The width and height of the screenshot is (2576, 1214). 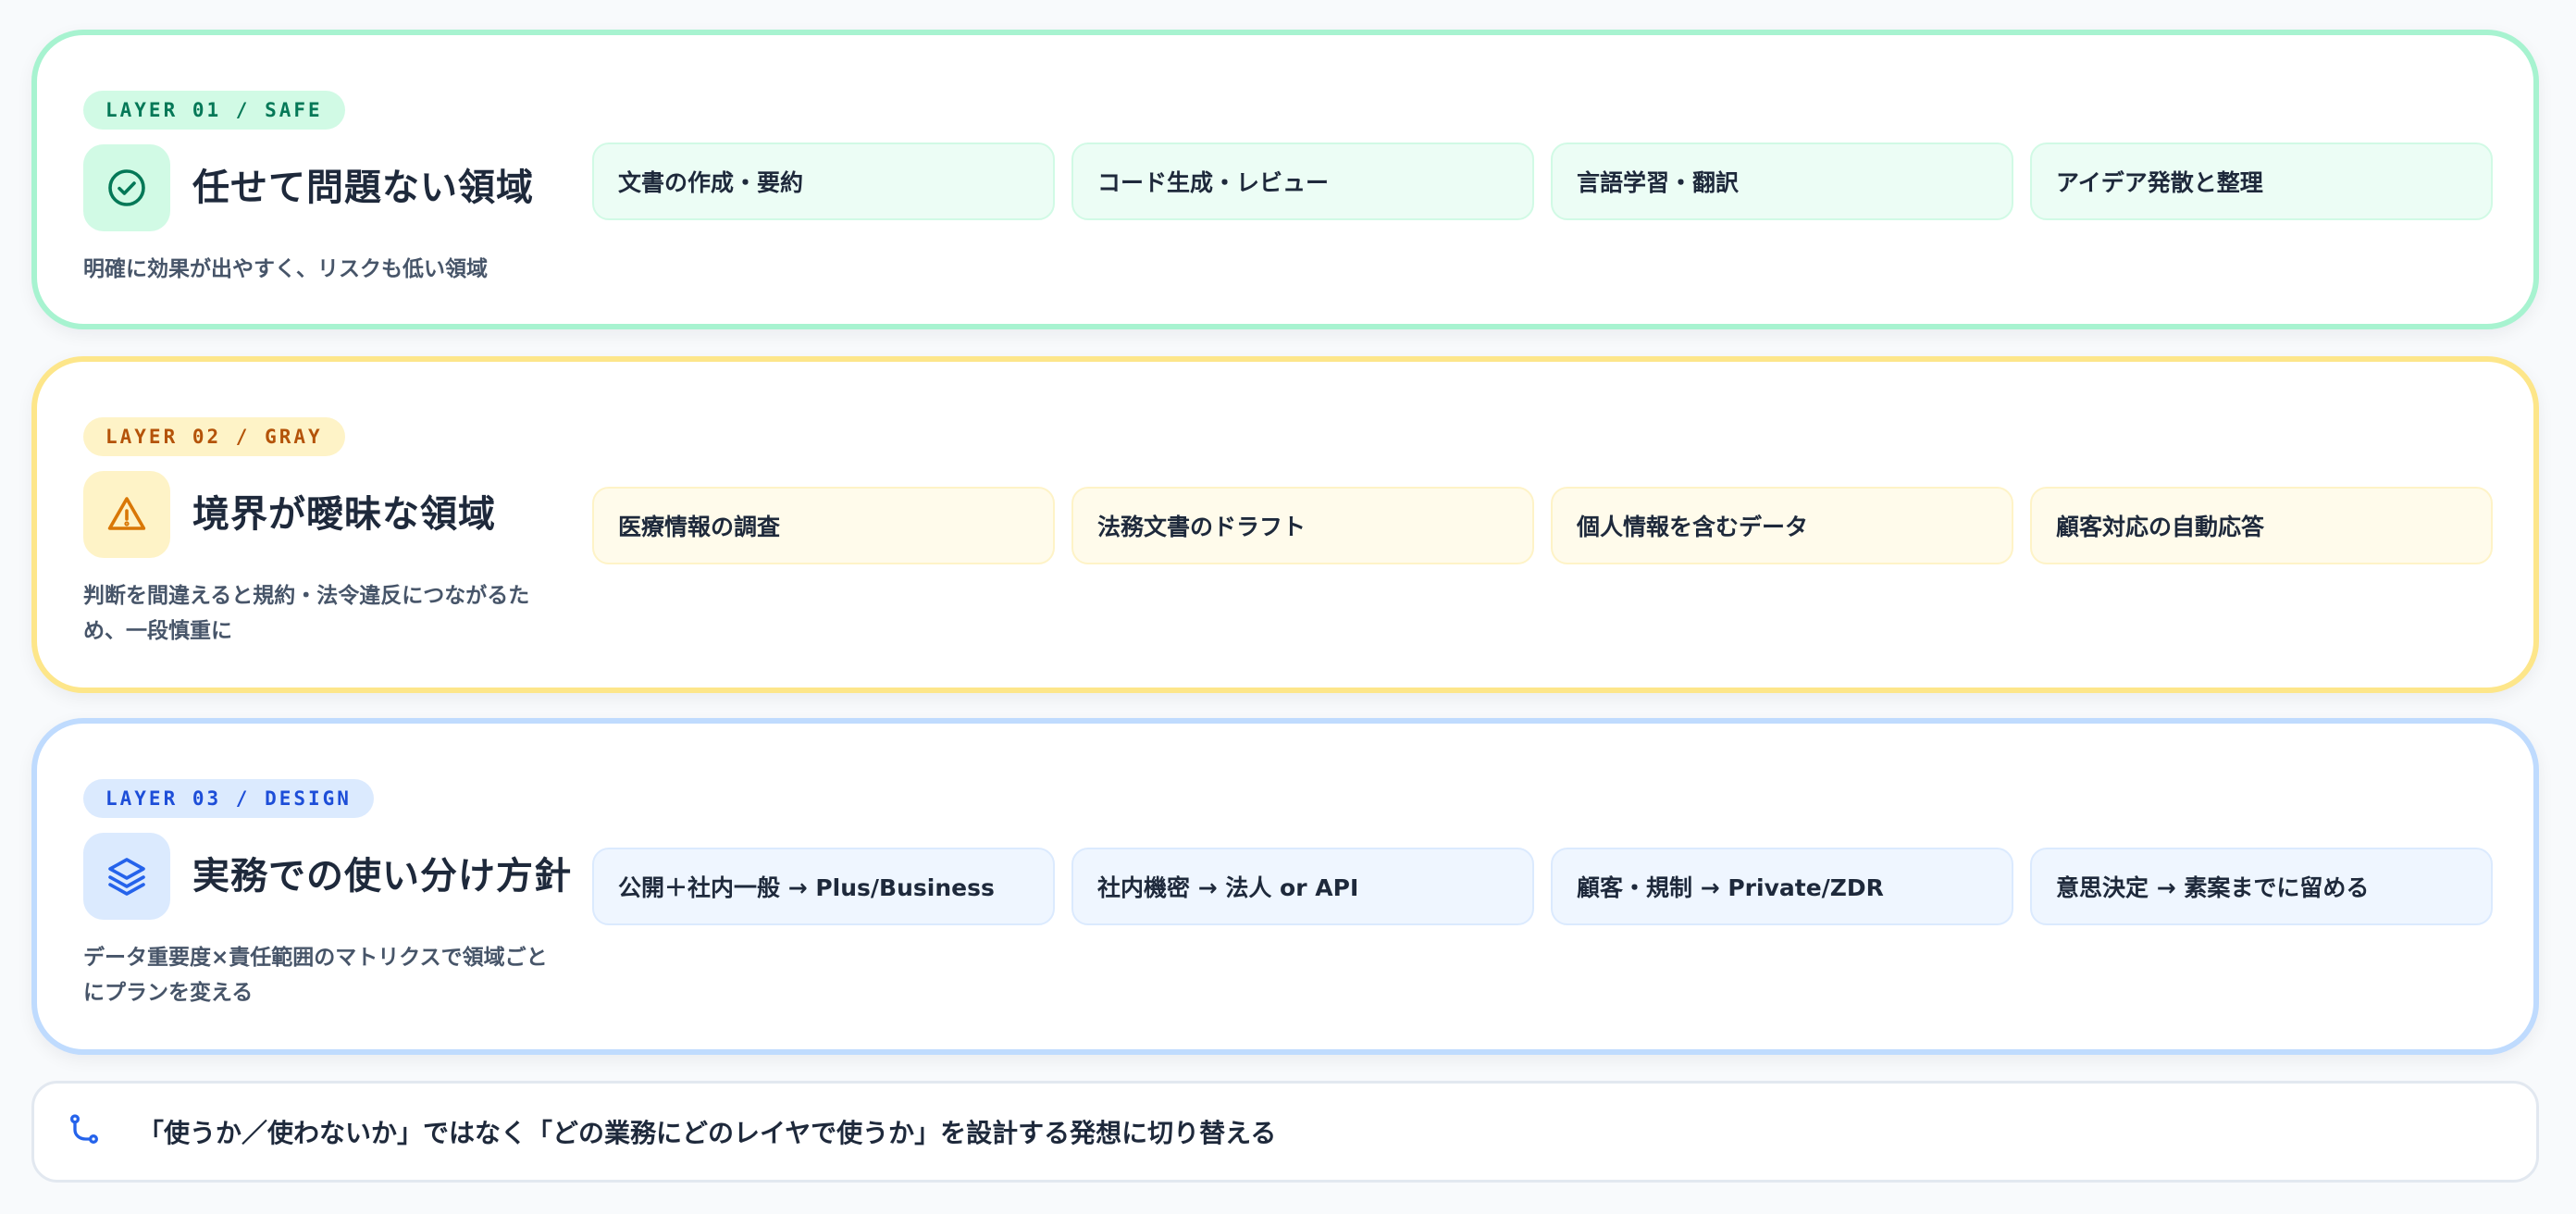 What do you see at coordinates (1782, 886) in the screenshot?
I see `chip-item: 顧客・規制 → Private/ZDR` at bounding box center [1782, 886].